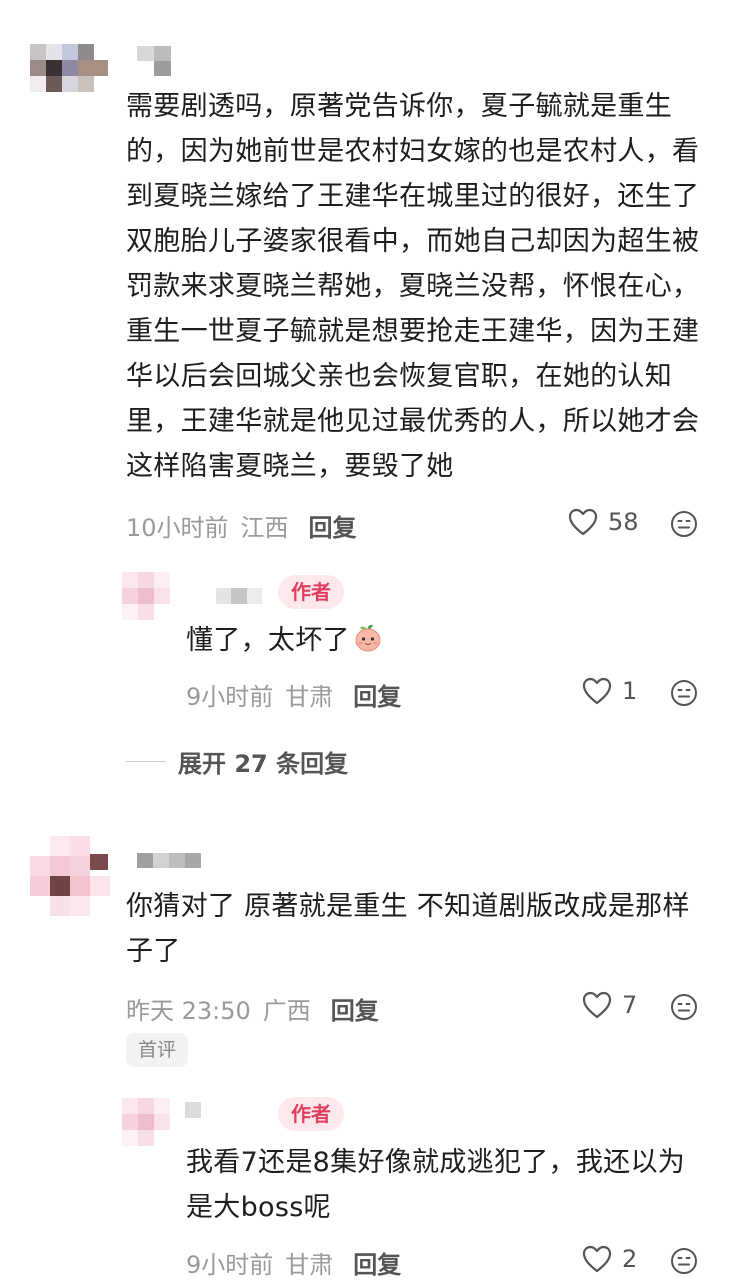 The height and width of the screenshot is (1280, 743). I want to click on comment-meta: 10小时前 江西 回复, so click(241, 525).